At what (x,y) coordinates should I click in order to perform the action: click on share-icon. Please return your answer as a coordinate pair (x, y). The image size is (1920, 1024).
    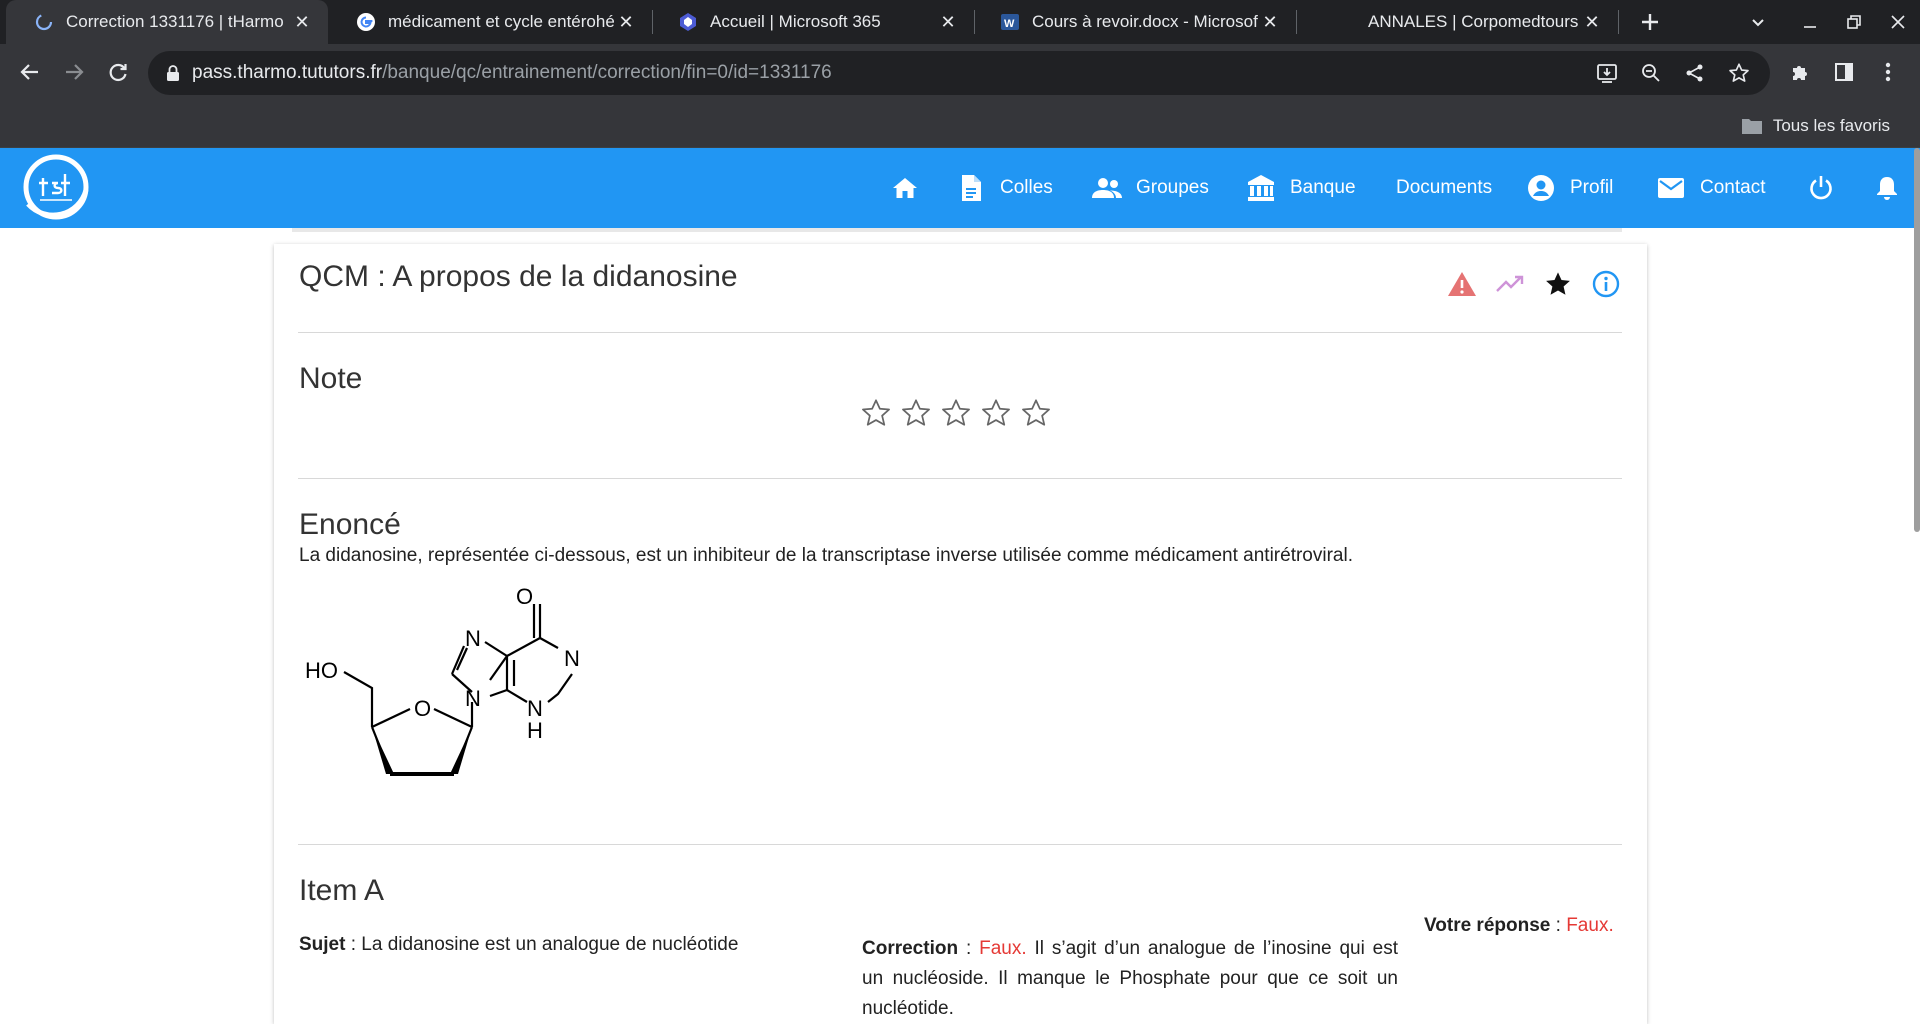
    Looking at the image, I should click on (1695, 73).